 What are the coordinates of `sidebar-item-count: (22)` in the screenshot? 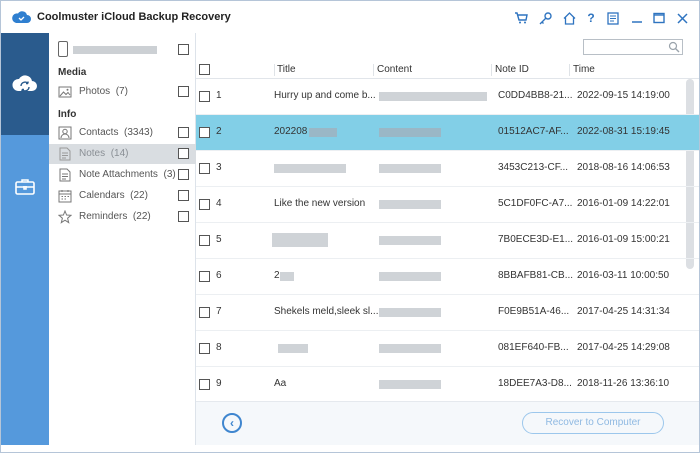 It's located at (141, 216).